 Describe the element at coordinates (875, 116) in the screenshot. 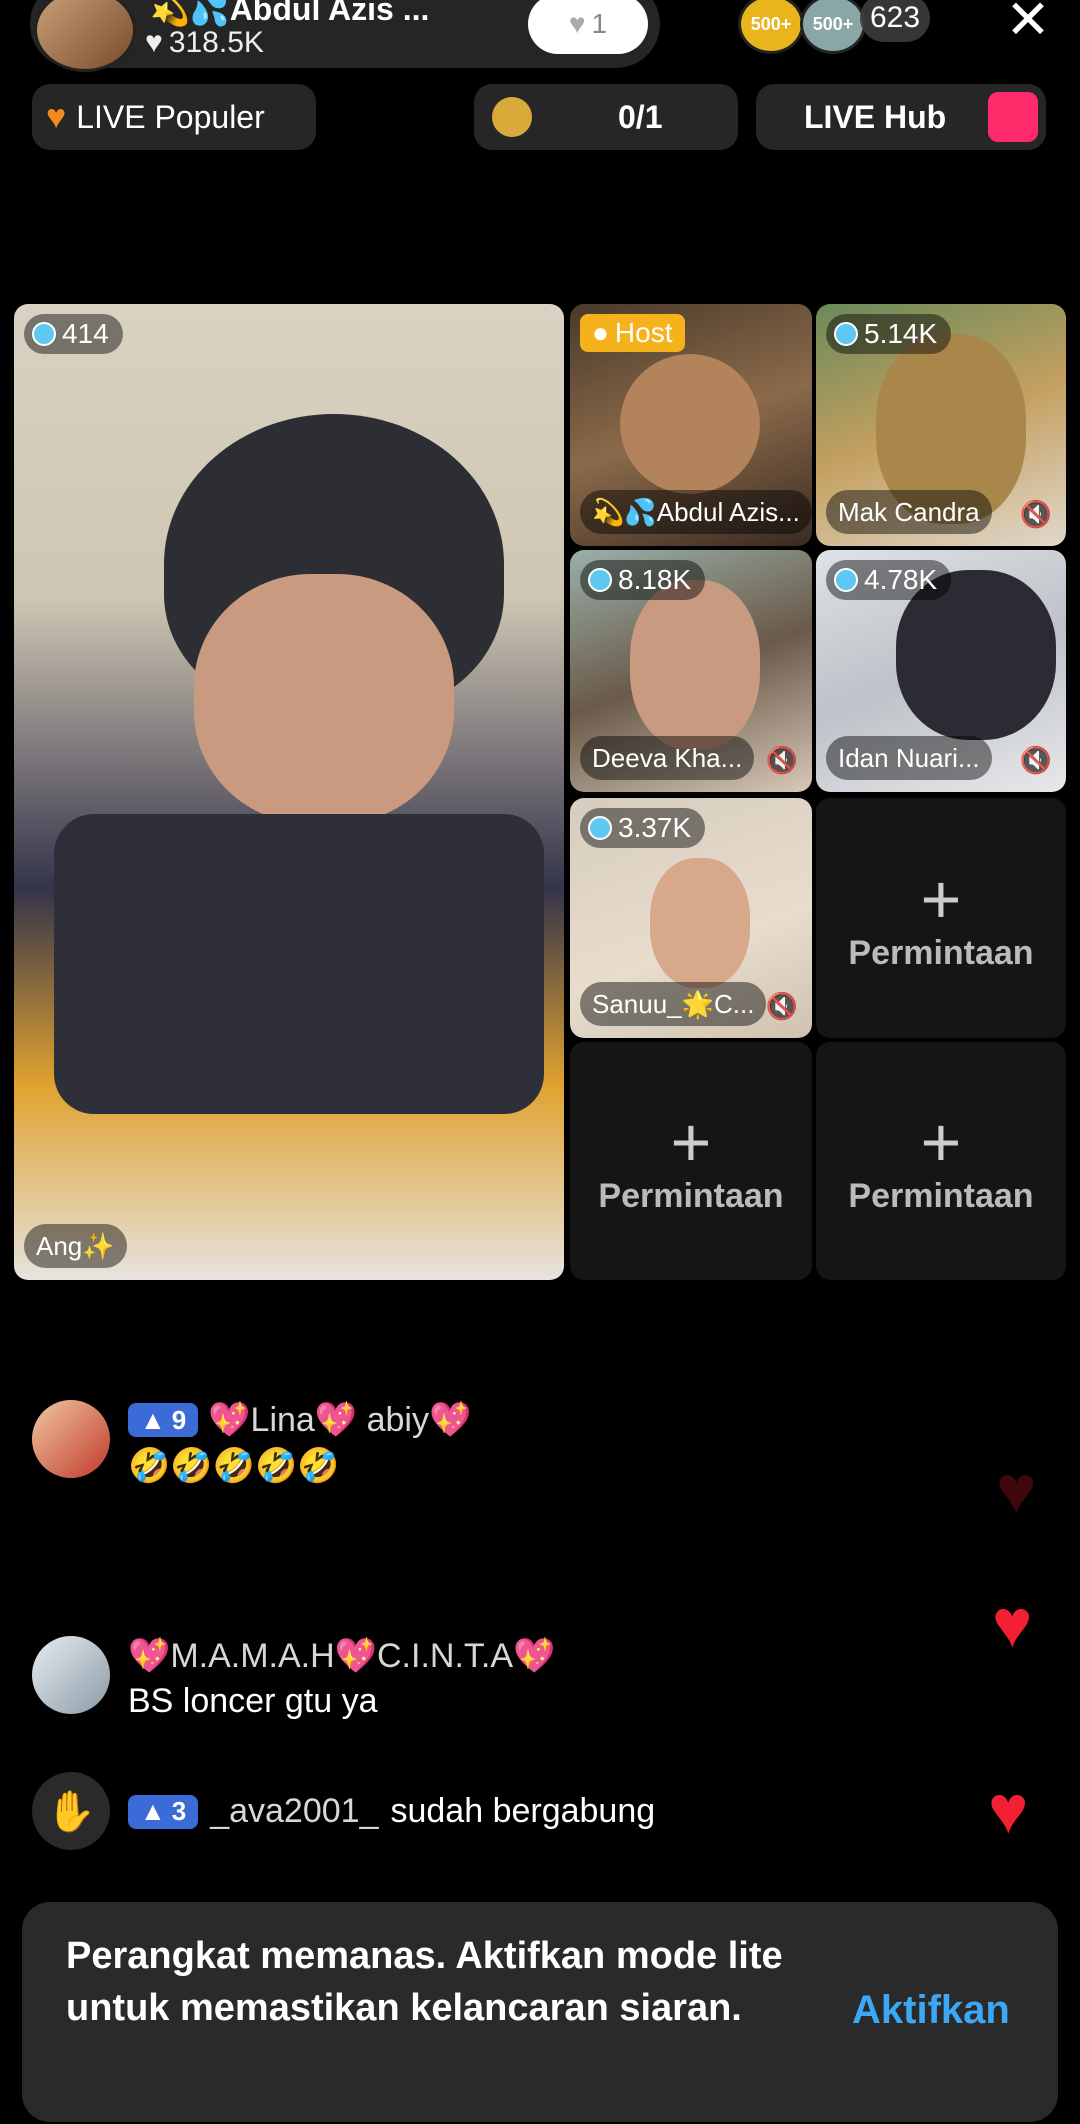

I see `live-hub-label: LIVE Hub` at that location.